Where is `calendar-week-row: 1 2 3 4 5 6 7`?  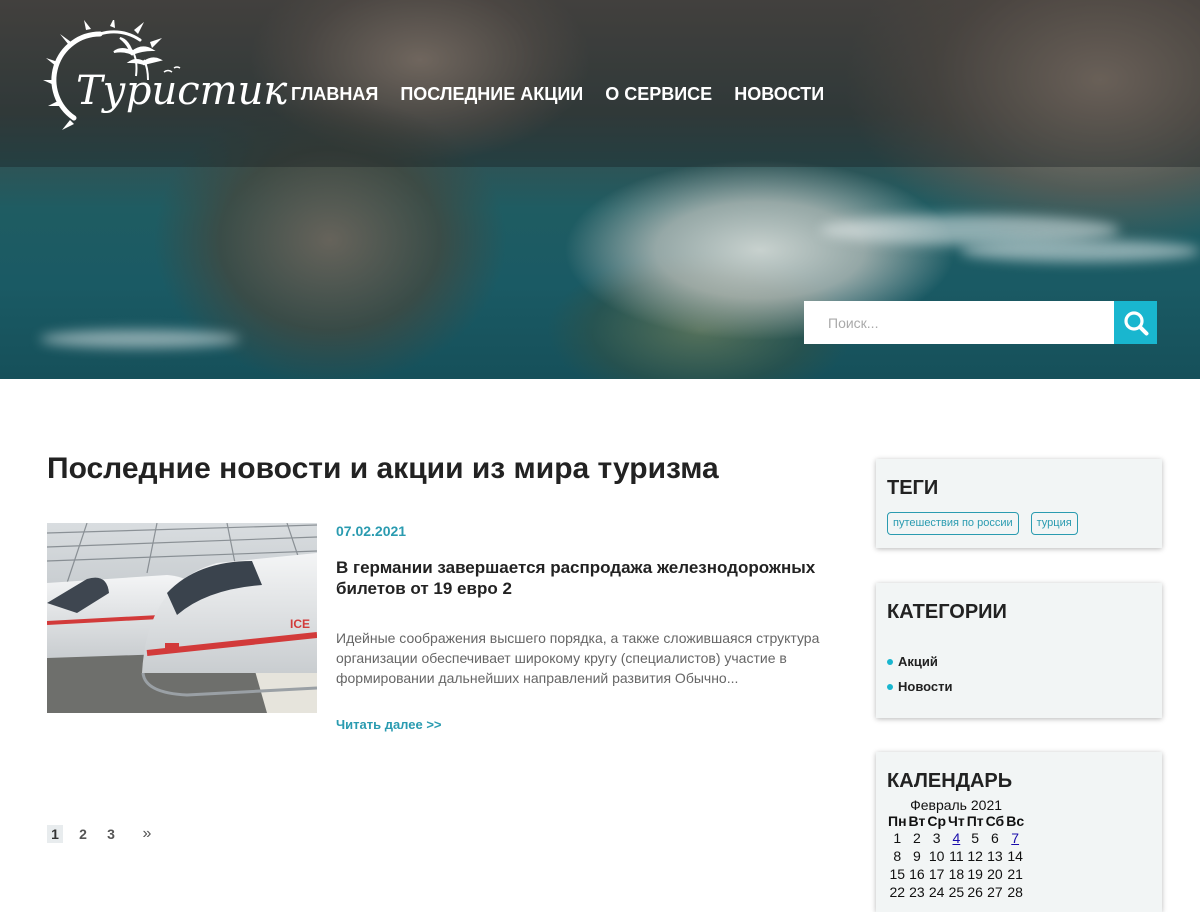 calendar-week-row: 1 2 3 4 5 6 7 is located at coordinates (956, 838).